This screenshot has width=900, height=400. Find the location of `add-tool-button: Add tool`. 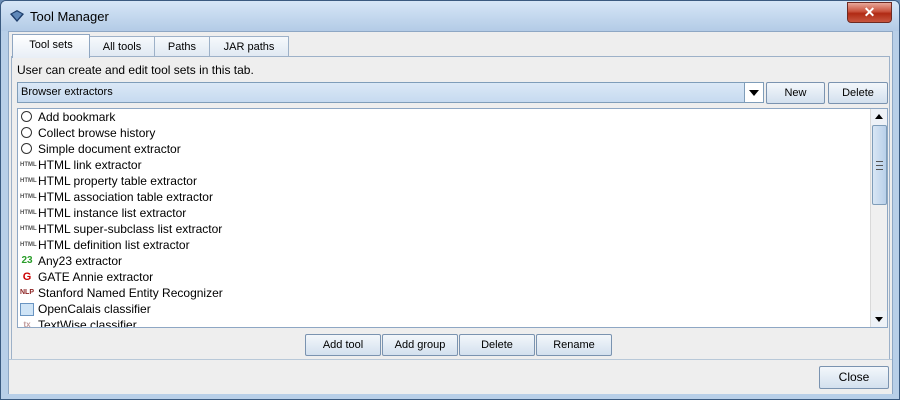

add-tool-button: Add tool is located at coordinates (343, 345).